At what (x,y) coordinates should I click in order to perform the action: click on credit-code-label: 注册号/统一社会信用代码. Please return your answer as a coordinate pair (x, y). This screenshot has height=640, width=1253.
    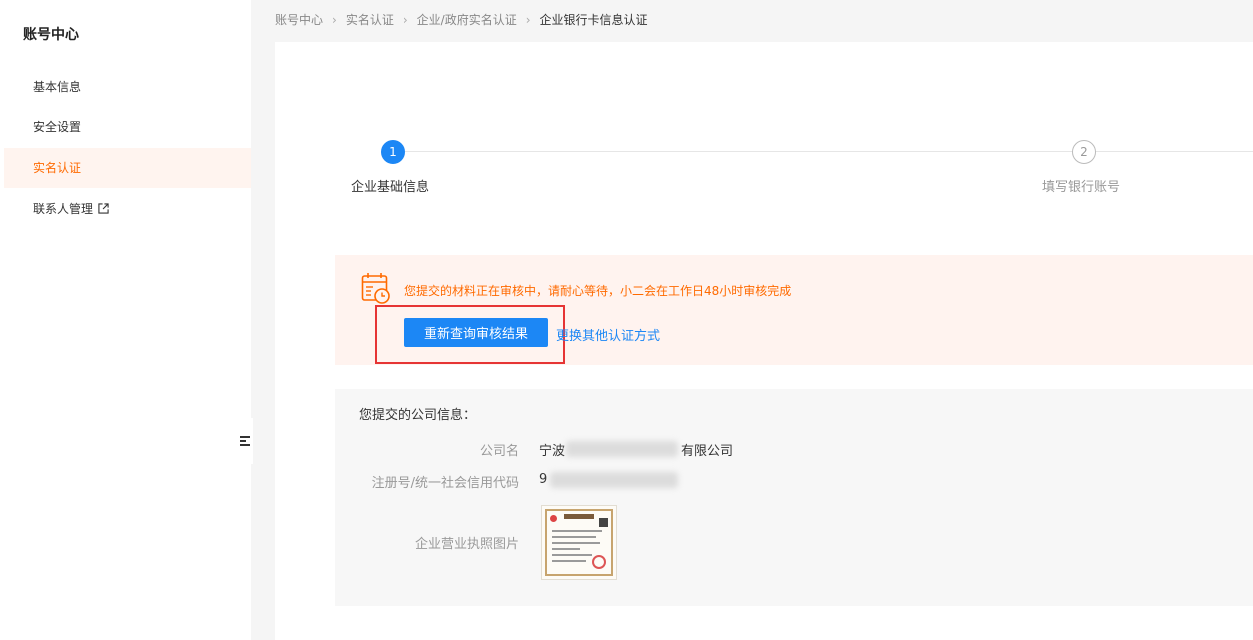
    Looking at the image, I should click on (445, 483).